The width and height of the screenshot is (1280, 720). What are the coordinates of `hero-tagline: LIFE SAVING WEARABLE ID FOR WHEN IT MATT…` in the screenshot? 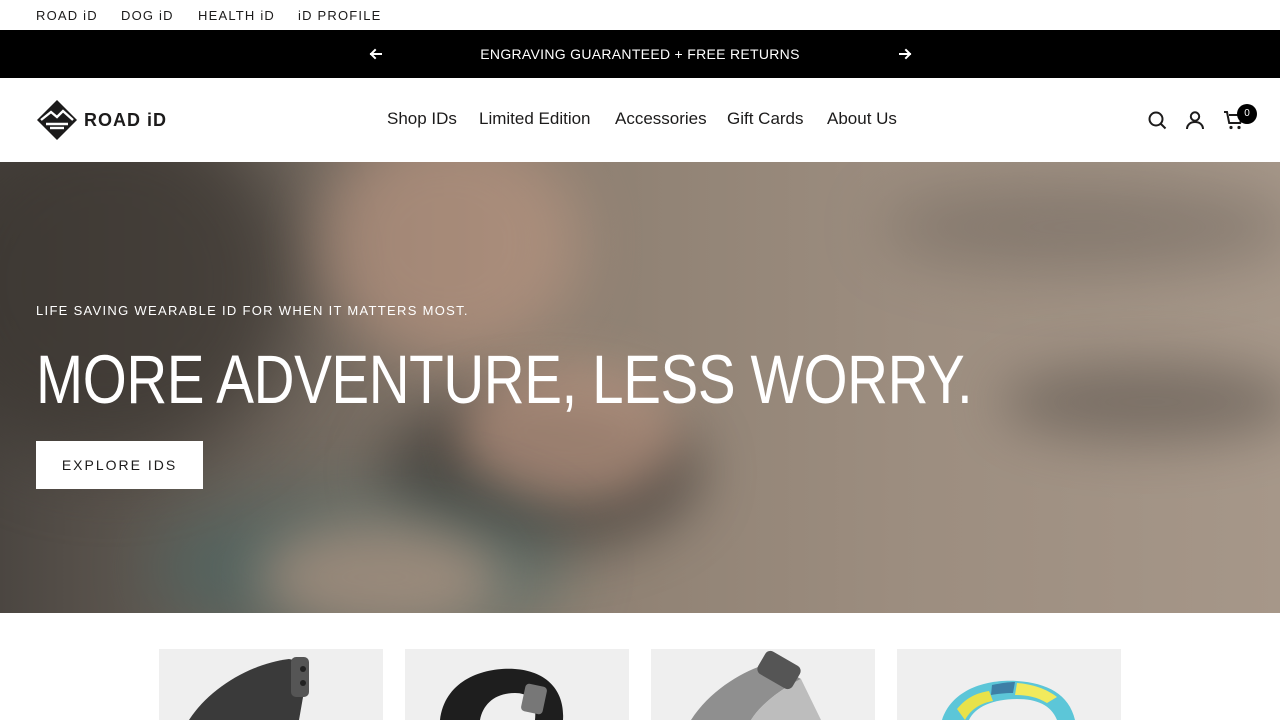 It's located at (252, 310).